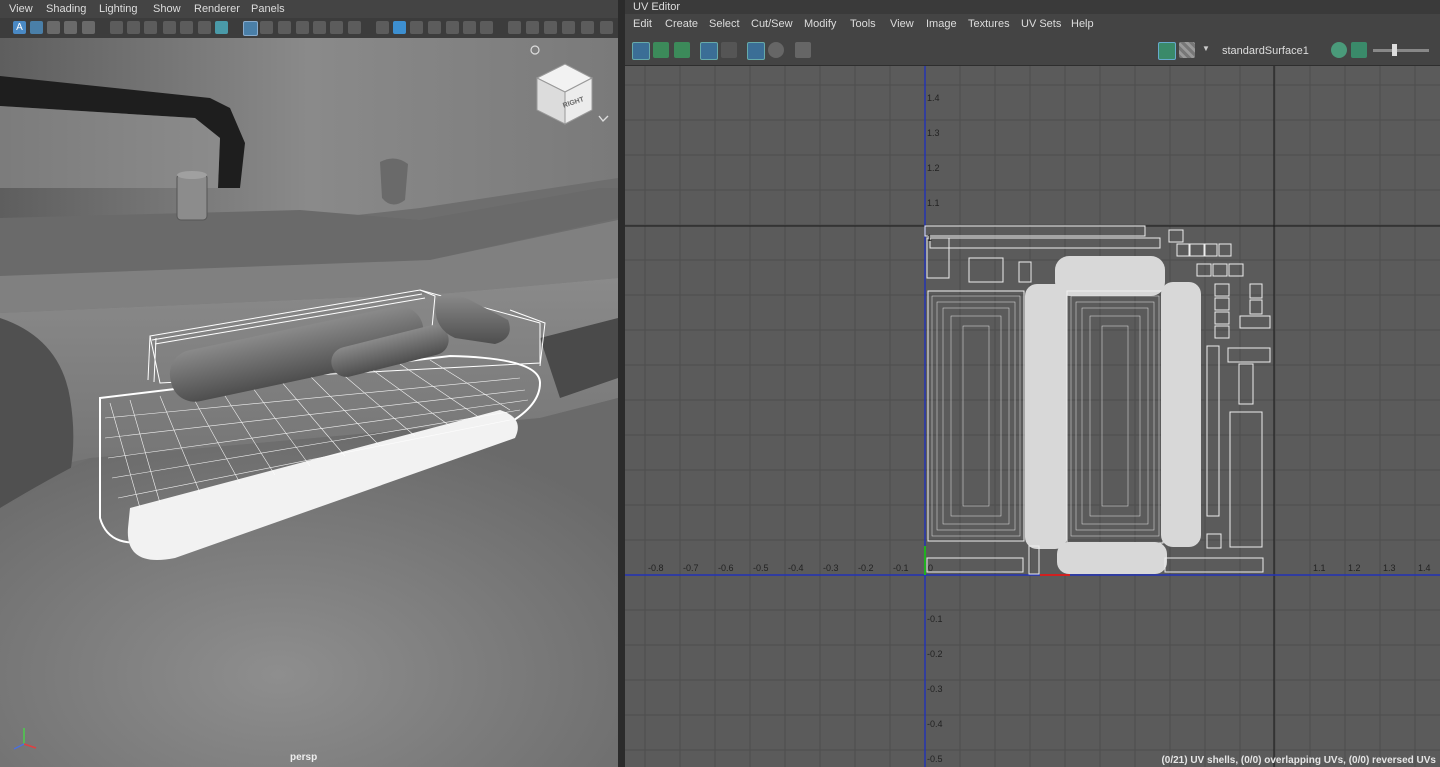 This screenshot has height=767, width=1440. I want to click on xray-joints-icon, so click(416, 27).